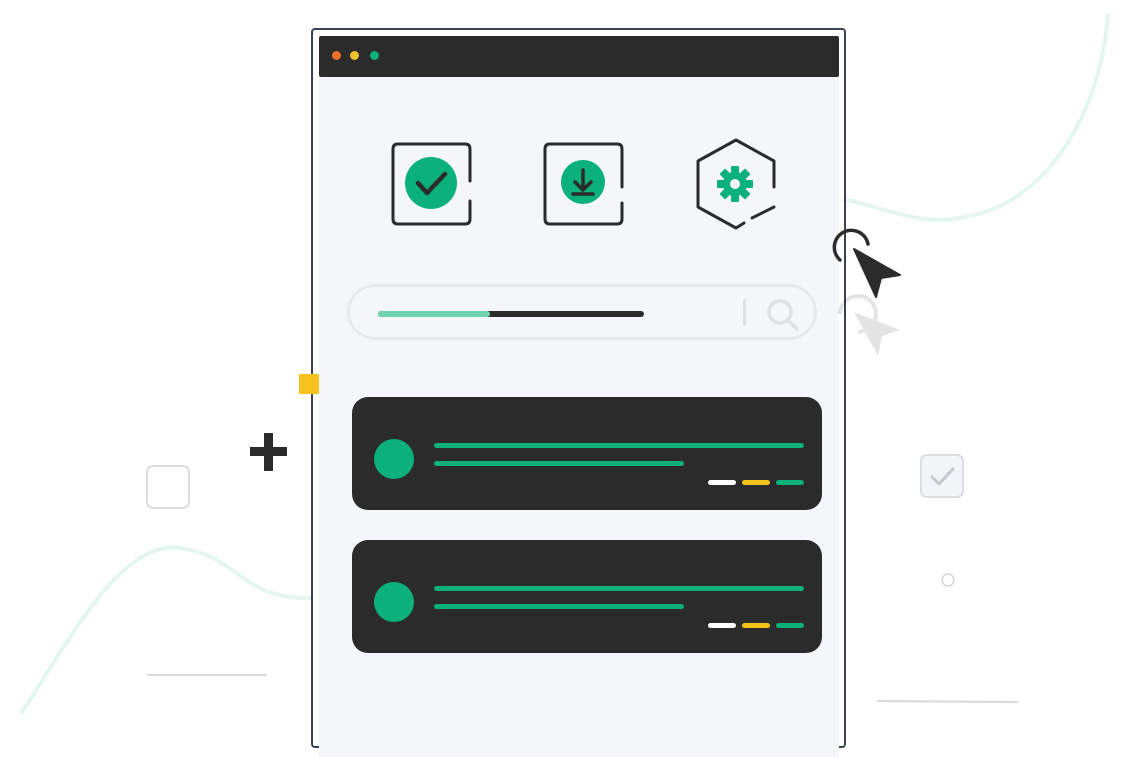 Image resolution: width=1138 pixels, height=757 pixels. What do you see at coordinates (783, 315) in the screenshot?
I see `search-icon` at bounding box center [783, 315].